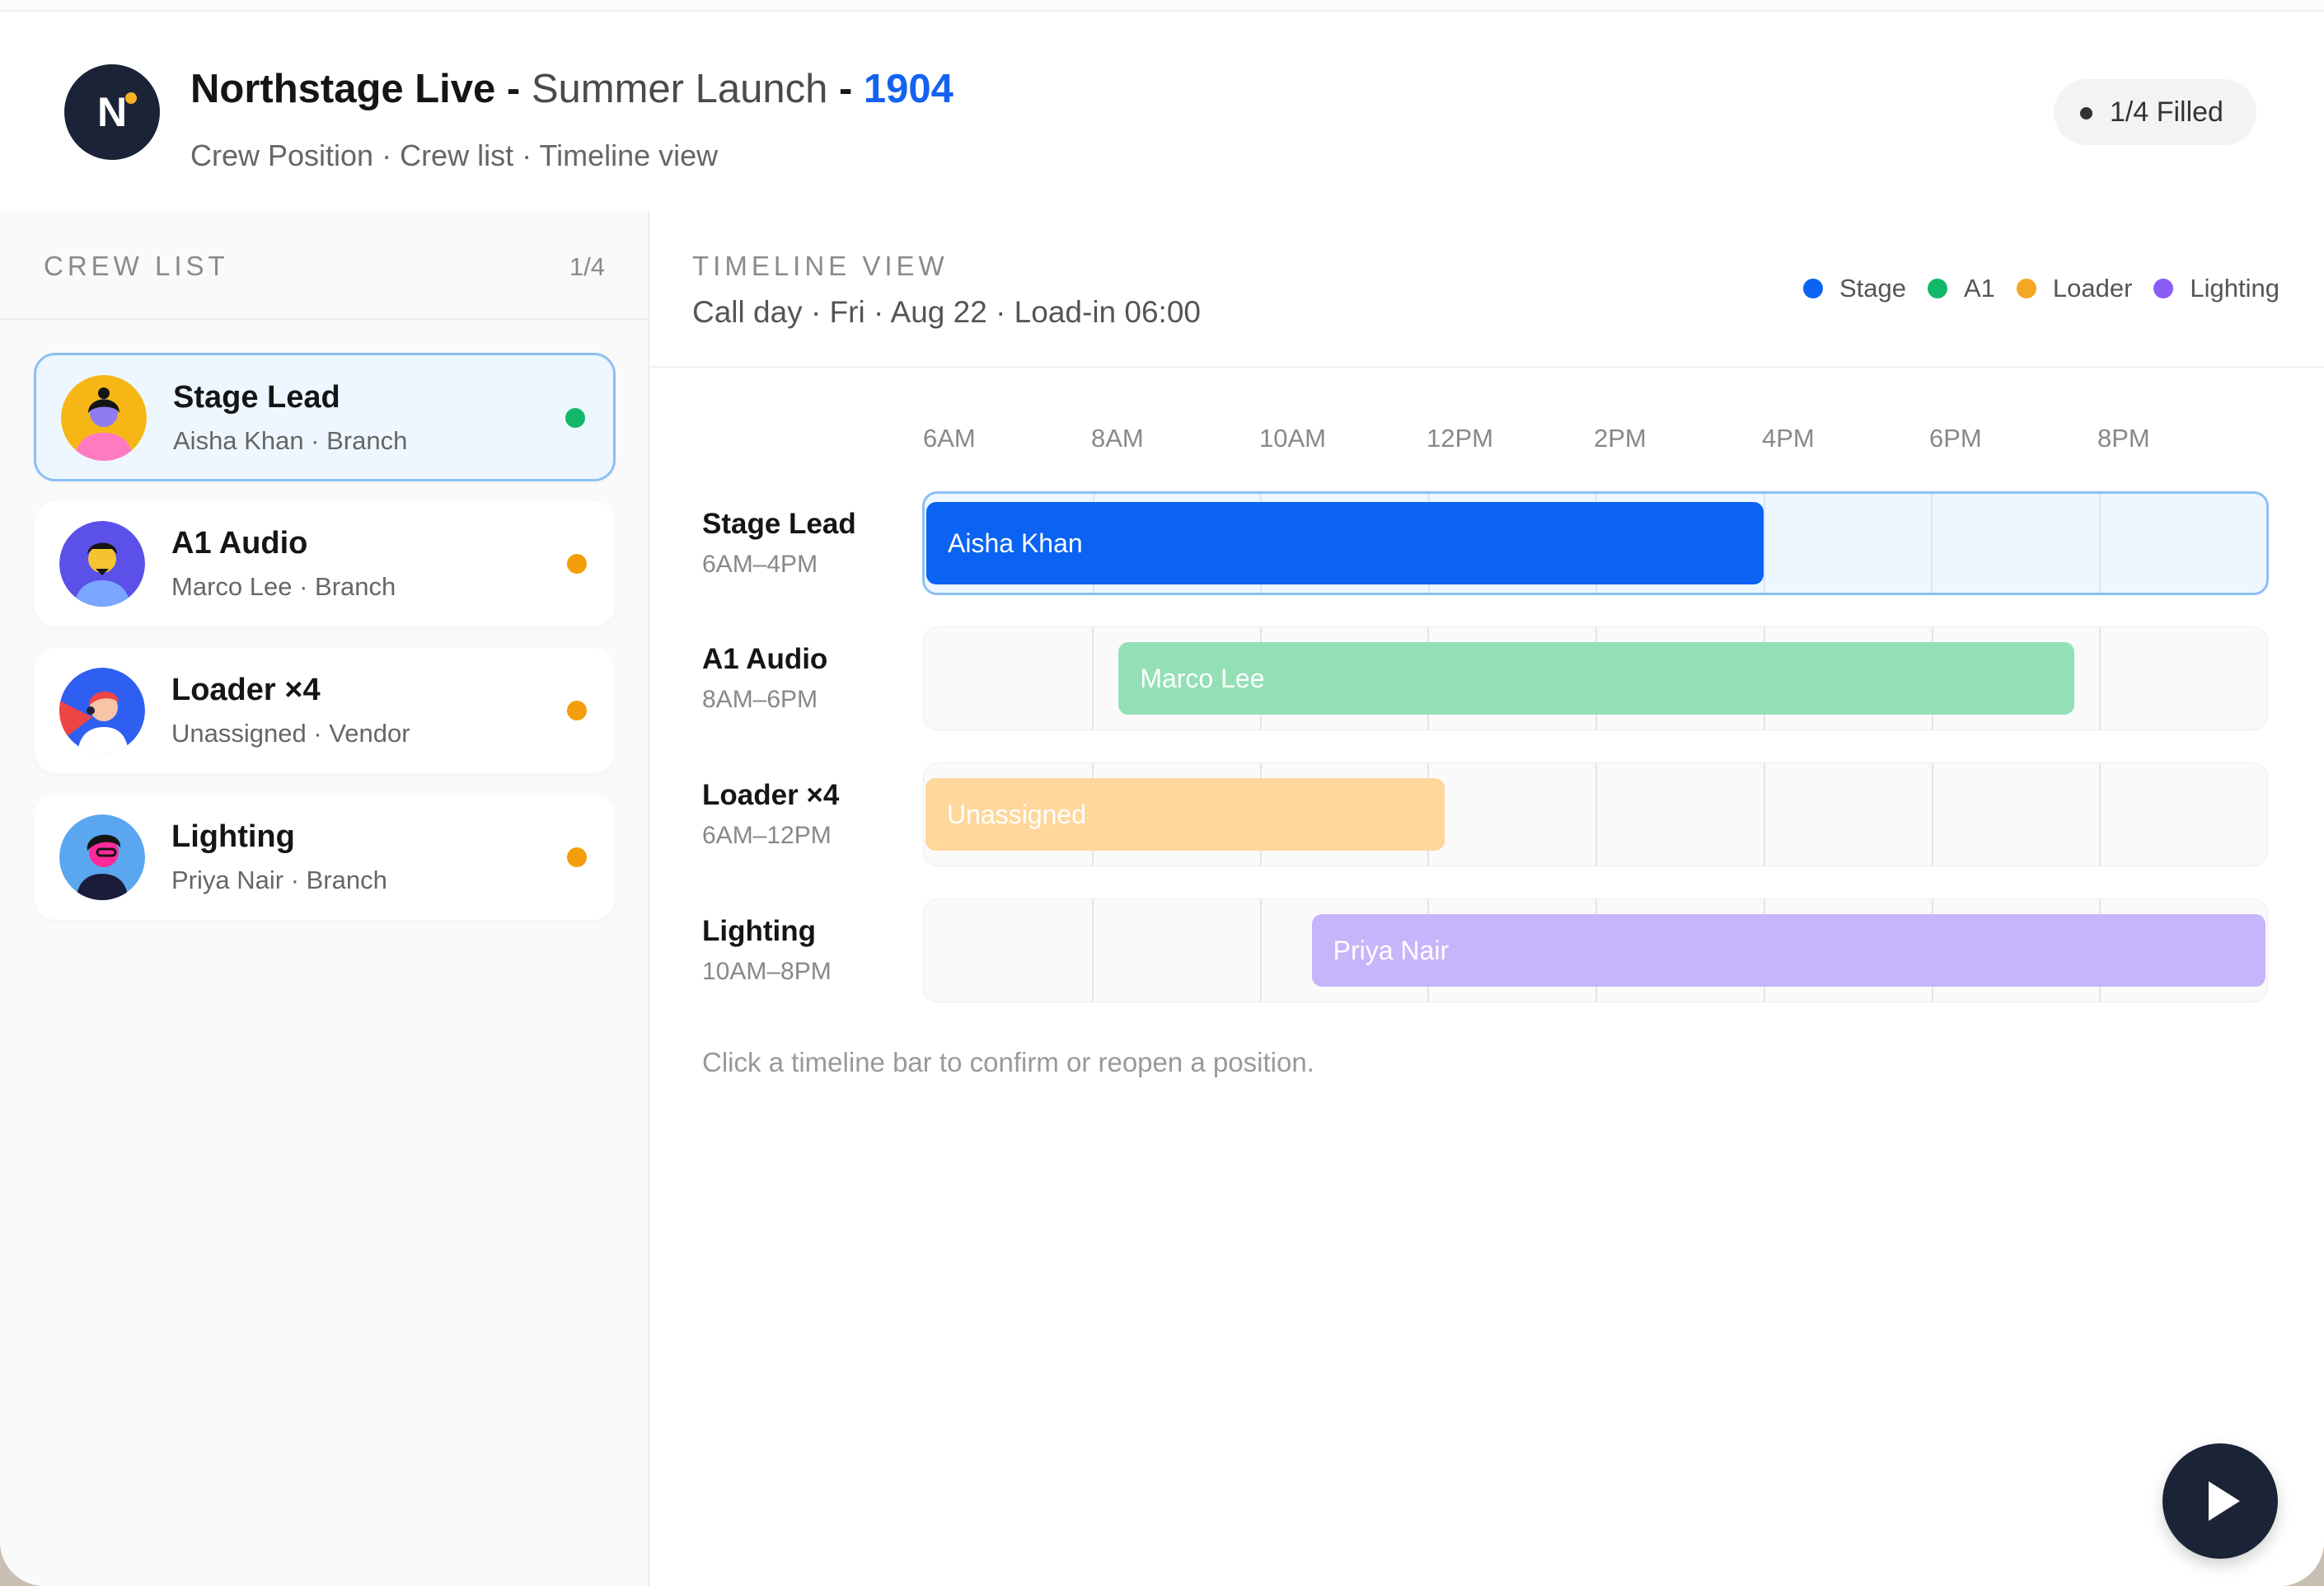 The height and width of the screenshot is (1586, 2324). Describe the element at coordinates (1185, 815) in the screenshot. I see `timeline-bar: Unassigned` at that location.